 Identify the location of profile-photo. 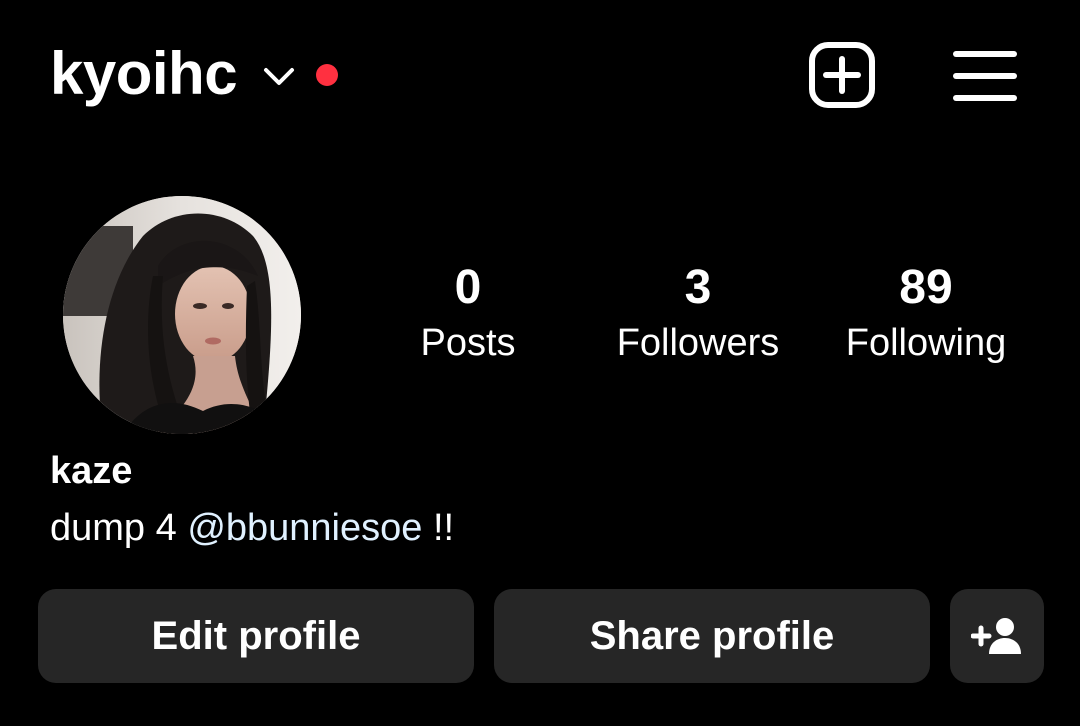
(182, 315).